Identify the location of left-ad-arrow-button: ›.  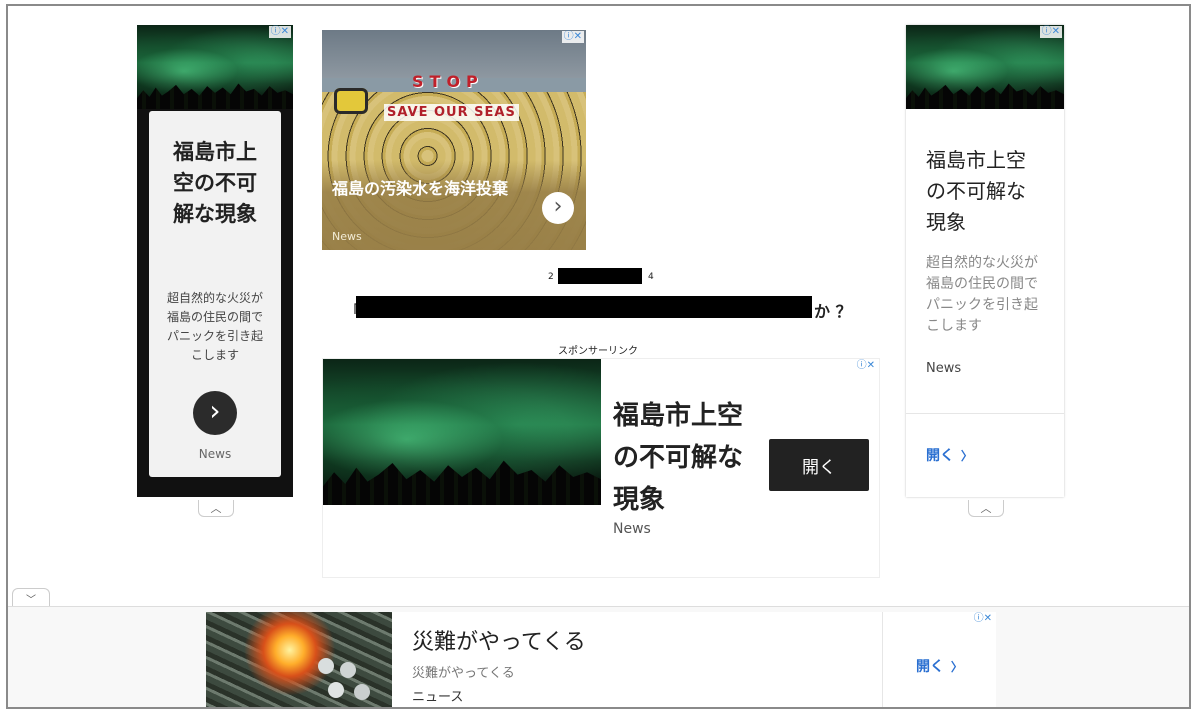
(215, 413).